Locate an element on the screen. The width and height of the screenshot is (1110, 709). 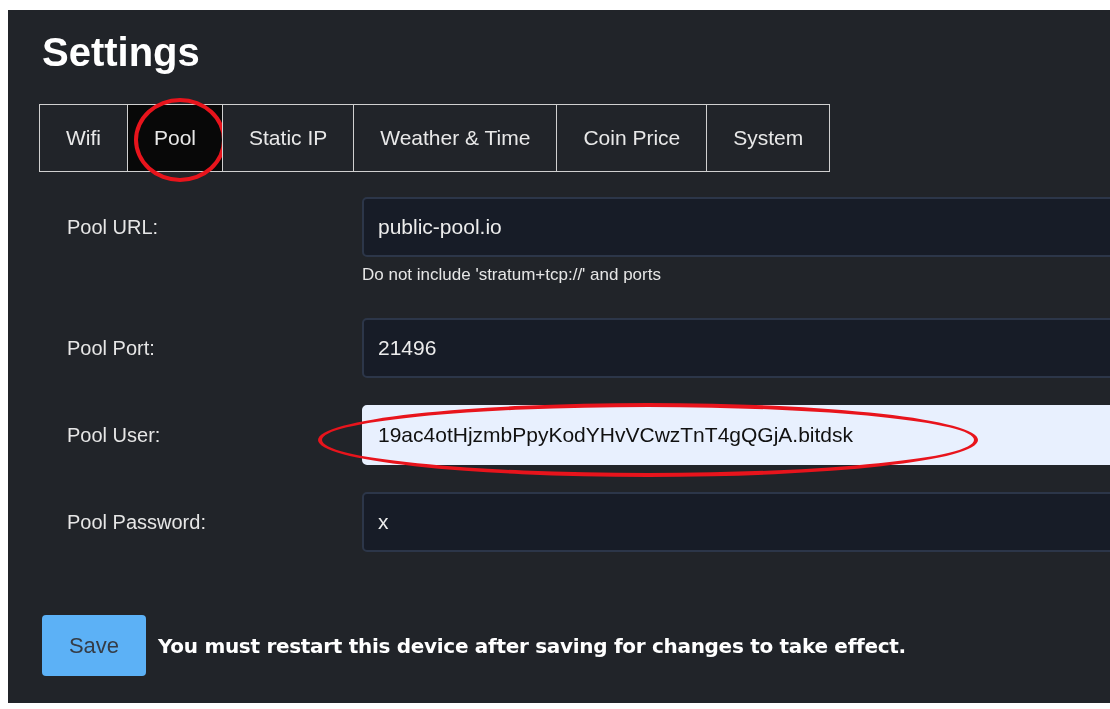
help-text: Do not include 'stratum+tcp://' and ports is located at coordinates (512, 275).